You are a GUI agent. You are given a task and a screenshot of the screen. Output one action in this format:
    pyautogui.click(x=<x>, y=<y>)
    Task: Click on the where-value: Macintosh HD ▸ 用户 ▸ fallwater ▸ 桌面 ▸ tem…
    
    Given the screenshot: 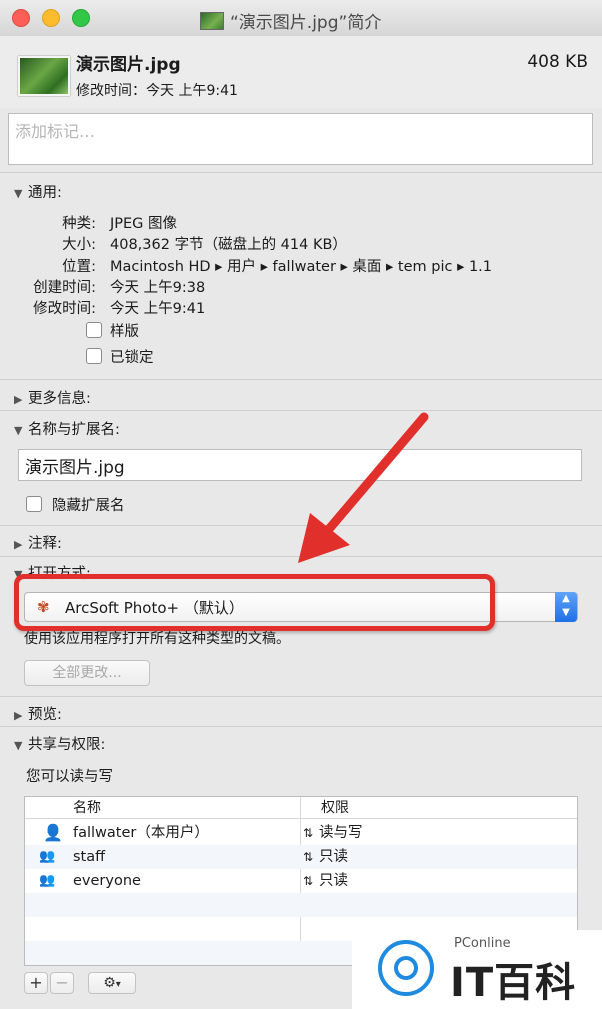 What is the action you would take?
    pyautogui.click(x=301, y=267)
    